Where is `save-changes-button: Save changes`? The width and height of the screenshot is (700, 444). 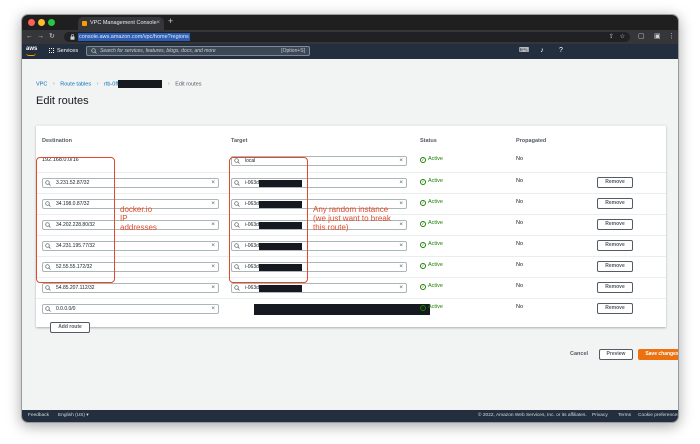 save-changes-button: Save changes is located at coordinates (658, 354).